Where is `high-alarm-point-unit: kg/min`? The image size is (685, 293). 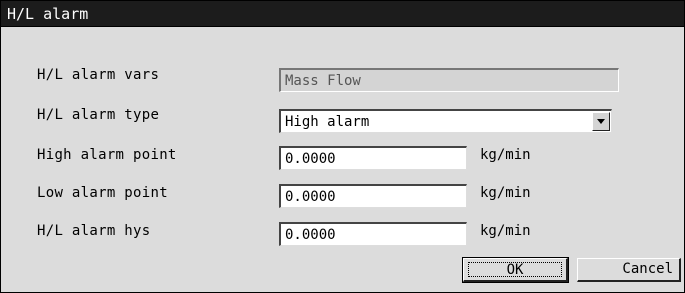
high-alarm-point-unit: kg/min is located at coordinates (505, 155).